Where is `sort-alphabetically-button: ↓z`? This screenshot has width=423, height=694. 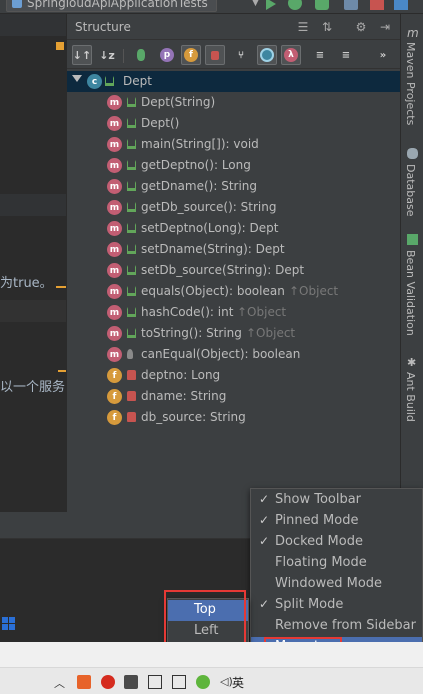
sort-alphabetically-button: ↓z is located at coordinates (107, 55).